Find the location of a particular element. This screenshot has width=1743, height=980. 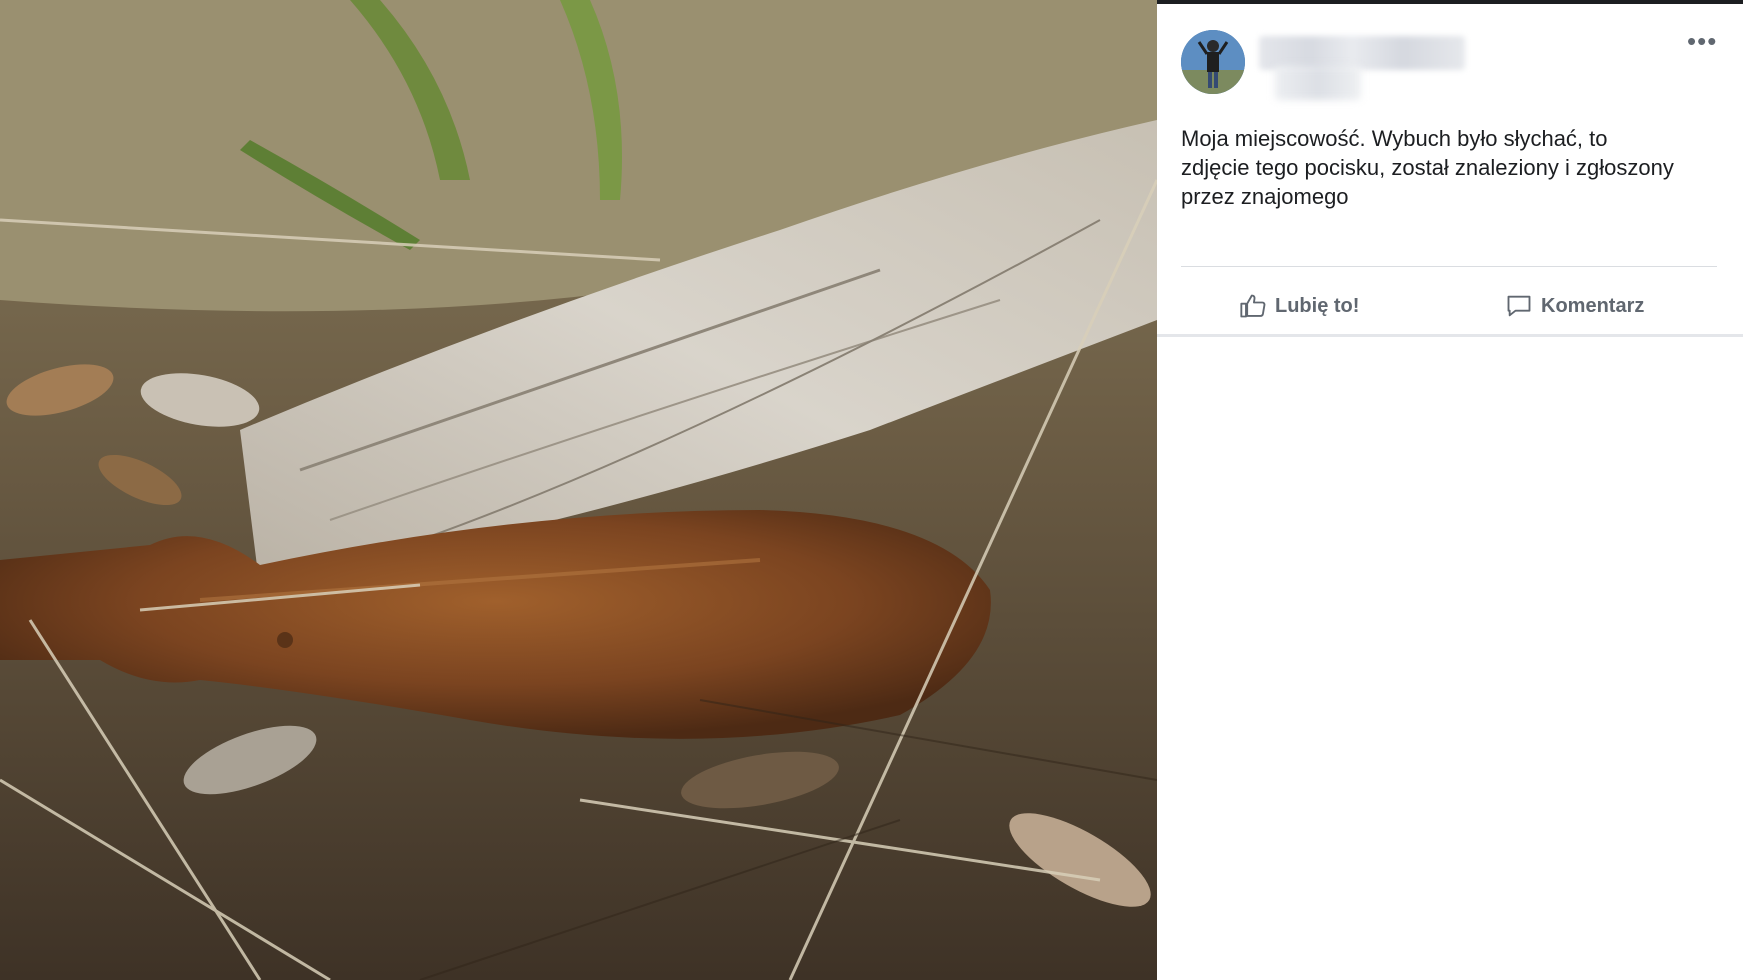

comment-label: Komentarz is located at coordinates (1593, 305).